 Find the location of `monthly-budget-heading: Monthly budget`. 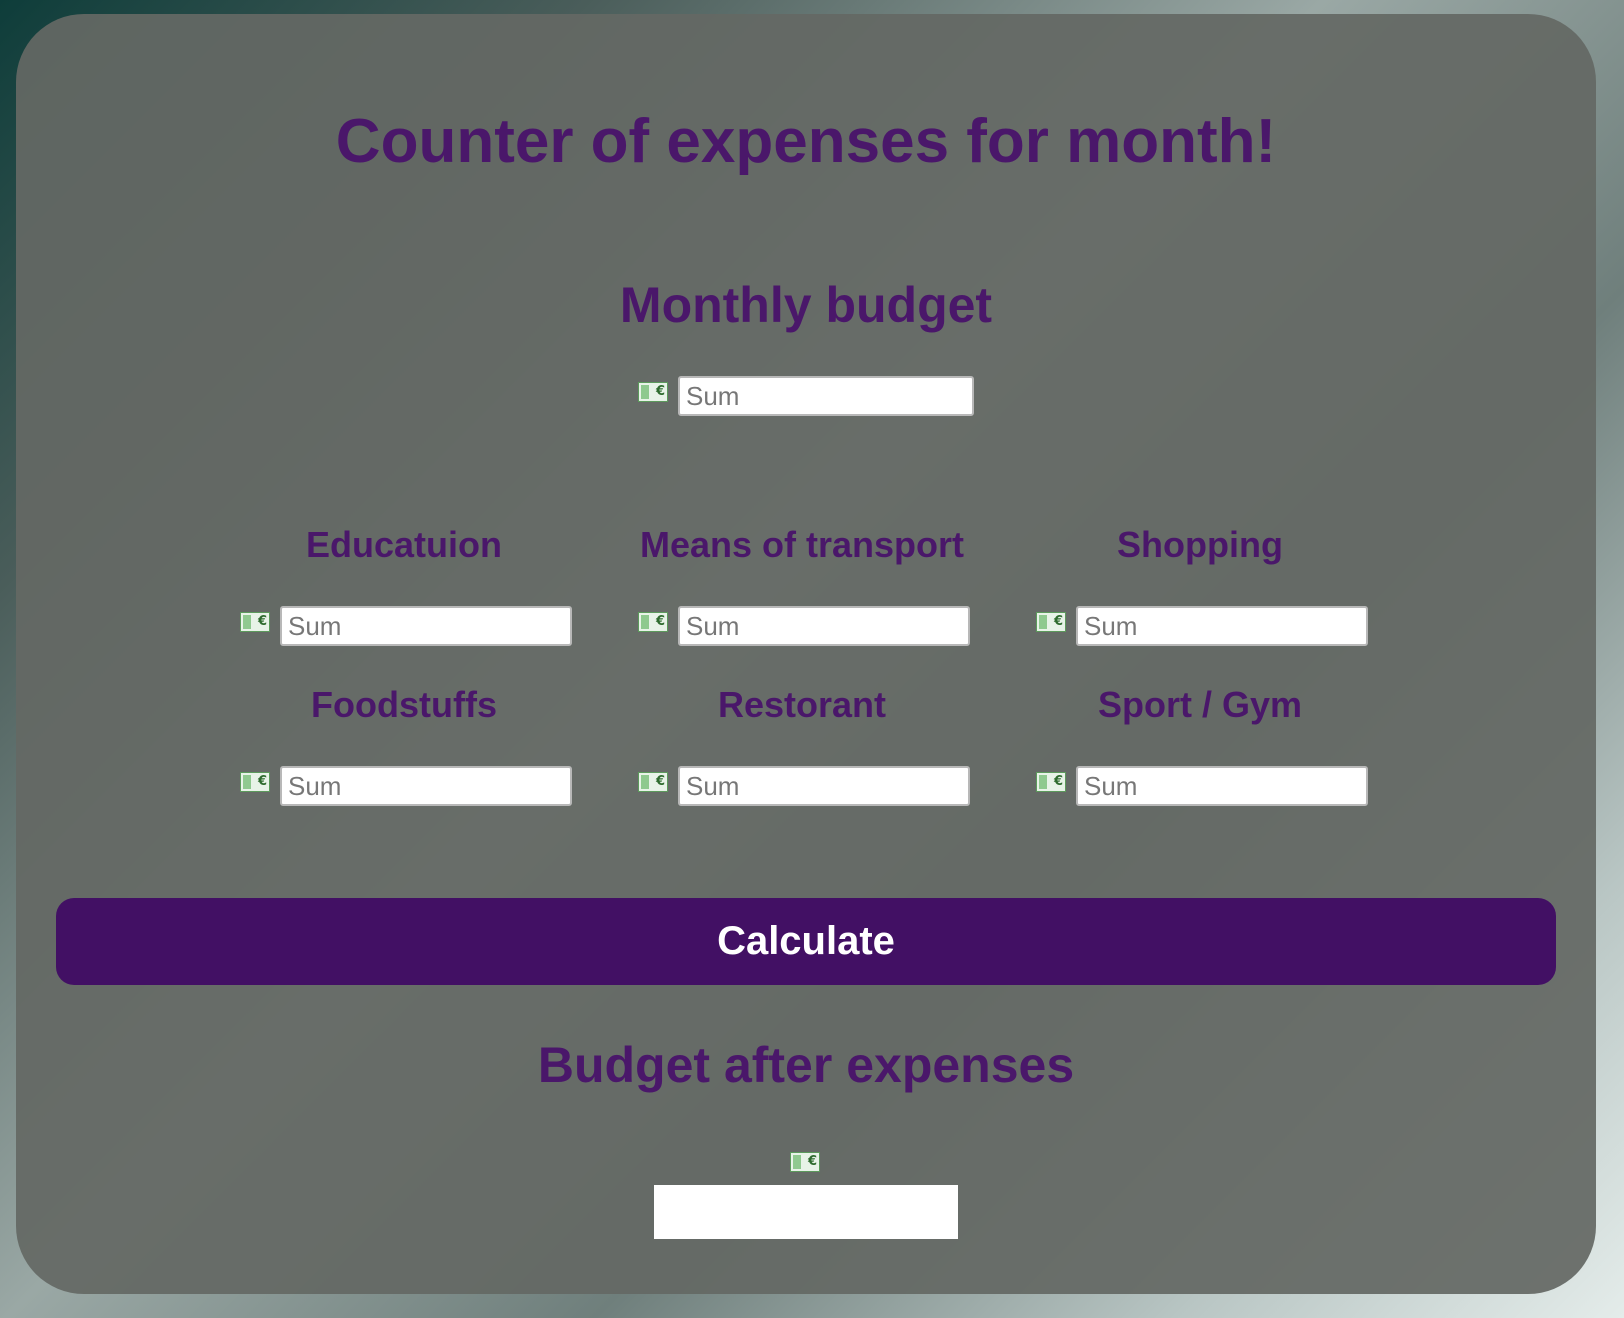

monthly-budget-heading: Monthly budget is located at coordinates (806, 305).